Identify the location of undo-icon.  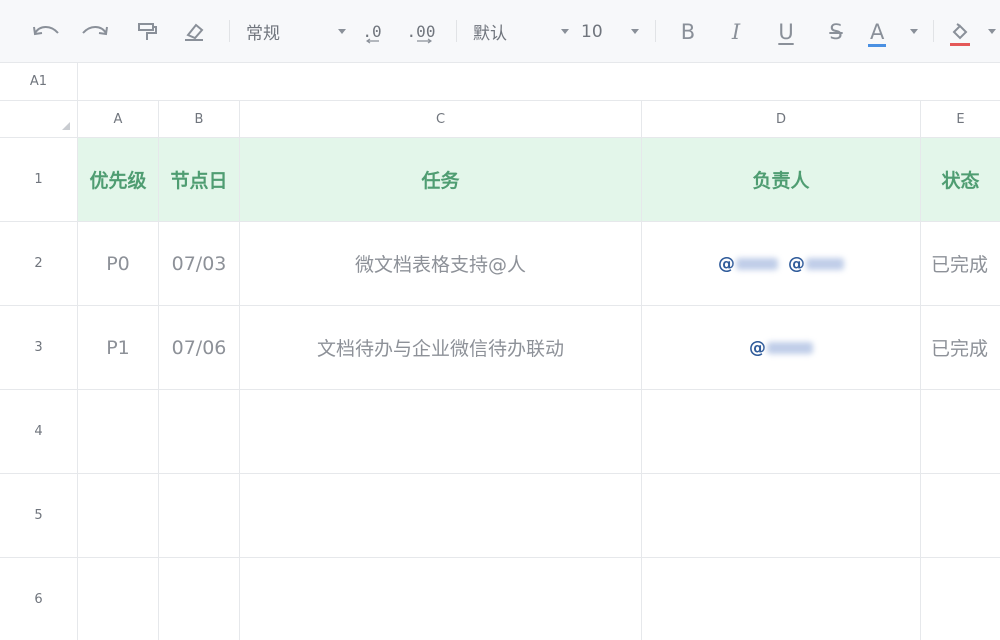
(46, 31).